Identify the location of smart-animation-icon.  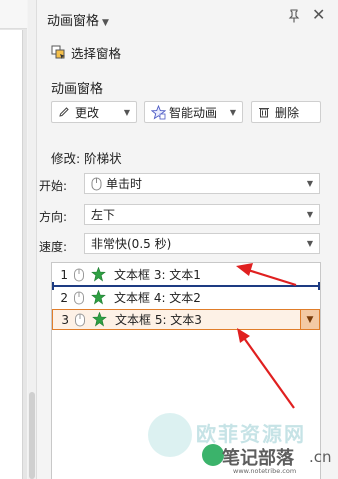
(158, 112).